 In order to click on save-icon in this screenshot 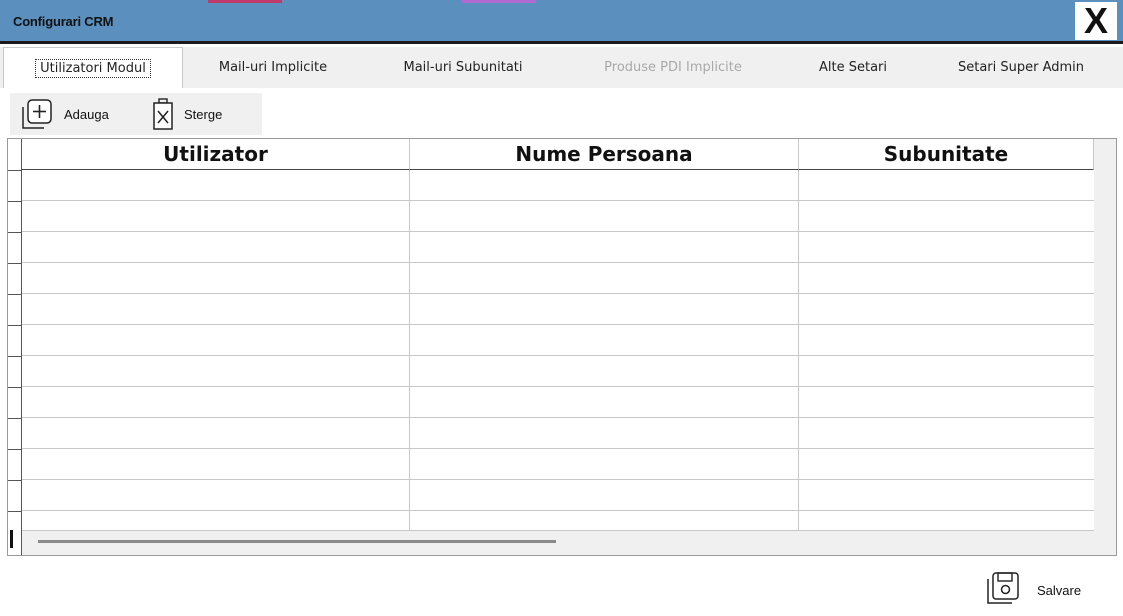, I will do `click(1003, 590)`.